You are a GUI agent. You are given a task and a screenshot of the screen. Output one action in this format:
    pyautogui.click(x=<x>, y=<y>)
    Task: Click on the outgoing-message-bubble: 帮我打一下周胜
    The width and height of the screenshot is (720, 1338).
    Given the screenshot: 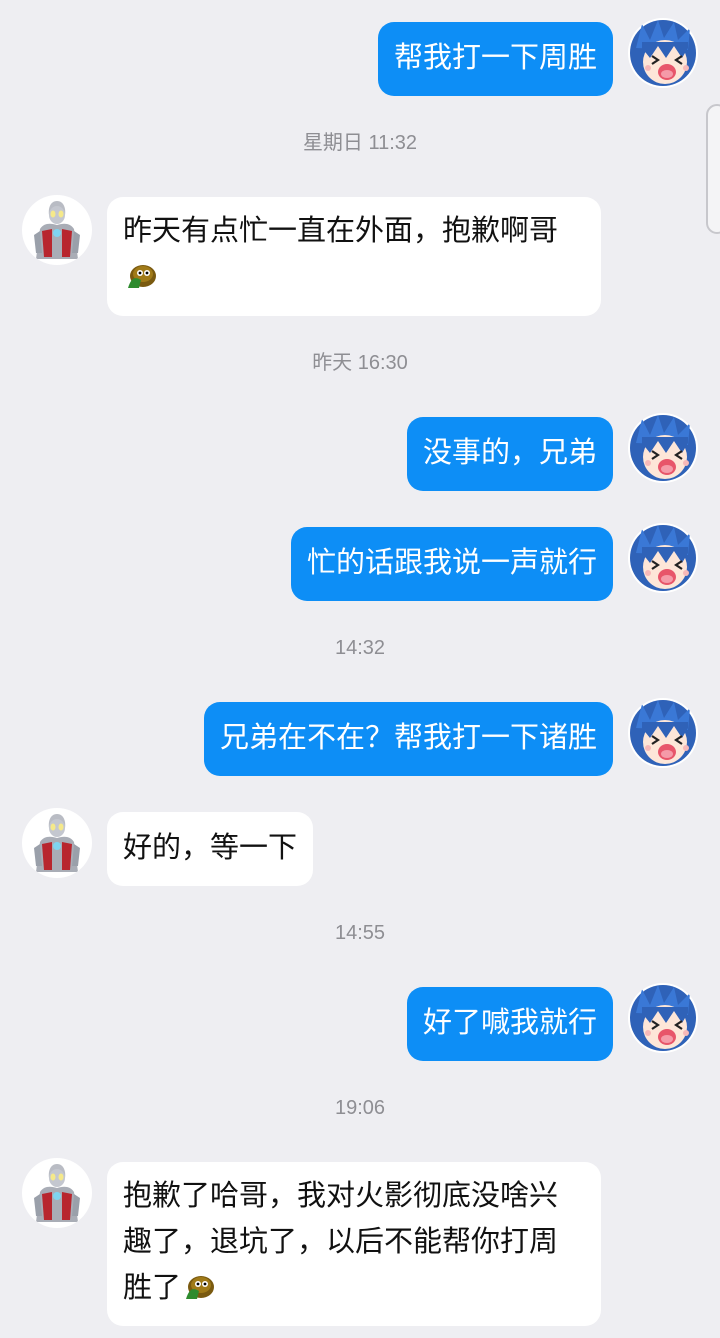 What is the action you would take?
    pyautogui.click(x=495, y=59)
    